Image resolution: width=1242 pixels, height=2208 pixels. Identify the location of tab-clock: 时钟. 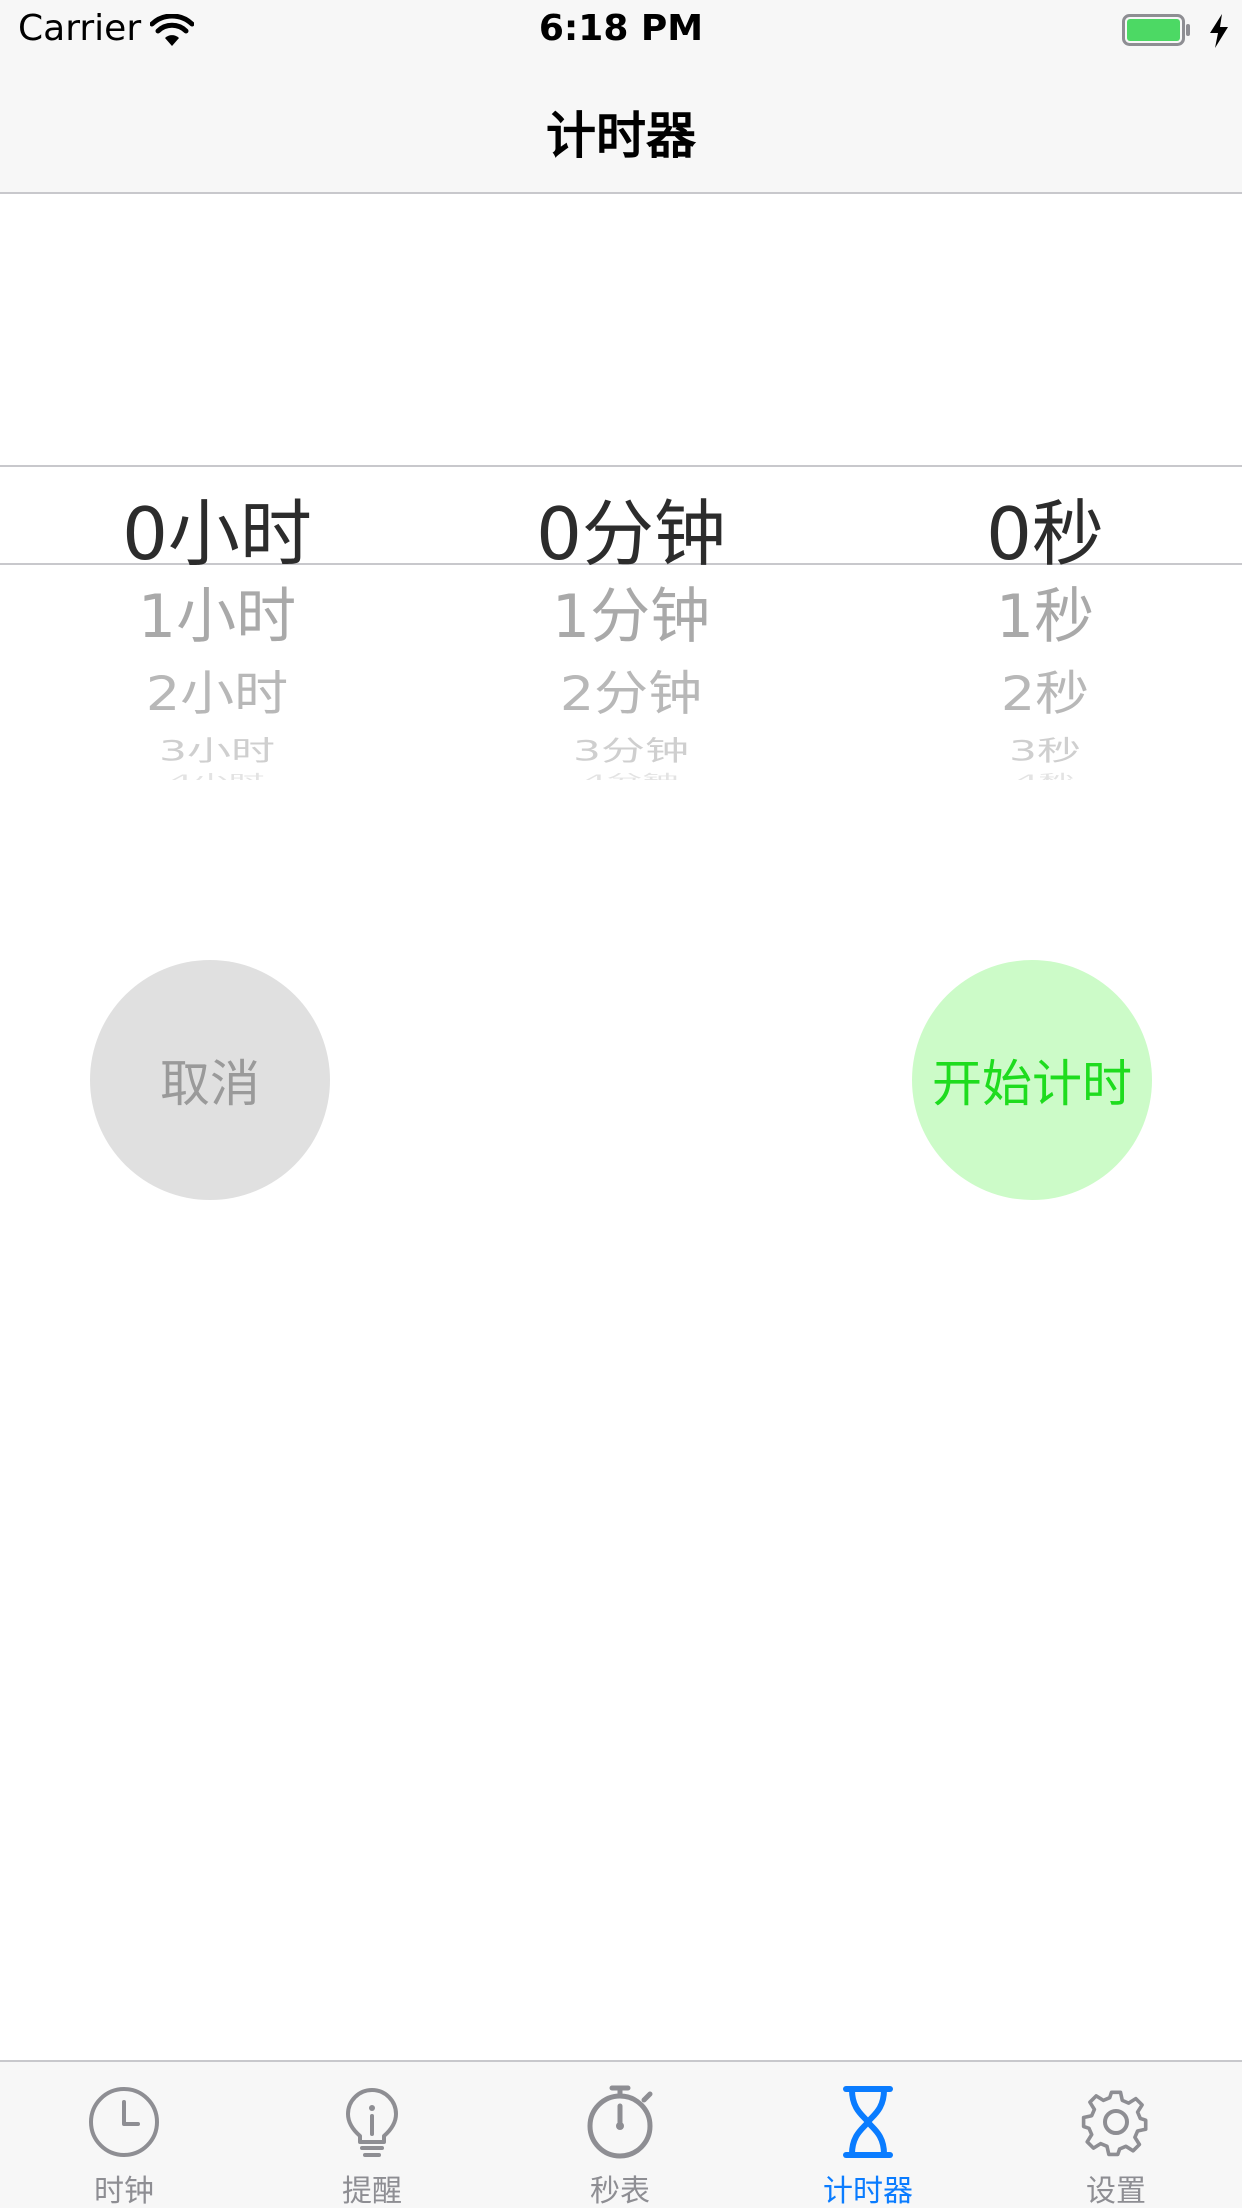
(124, 2135).